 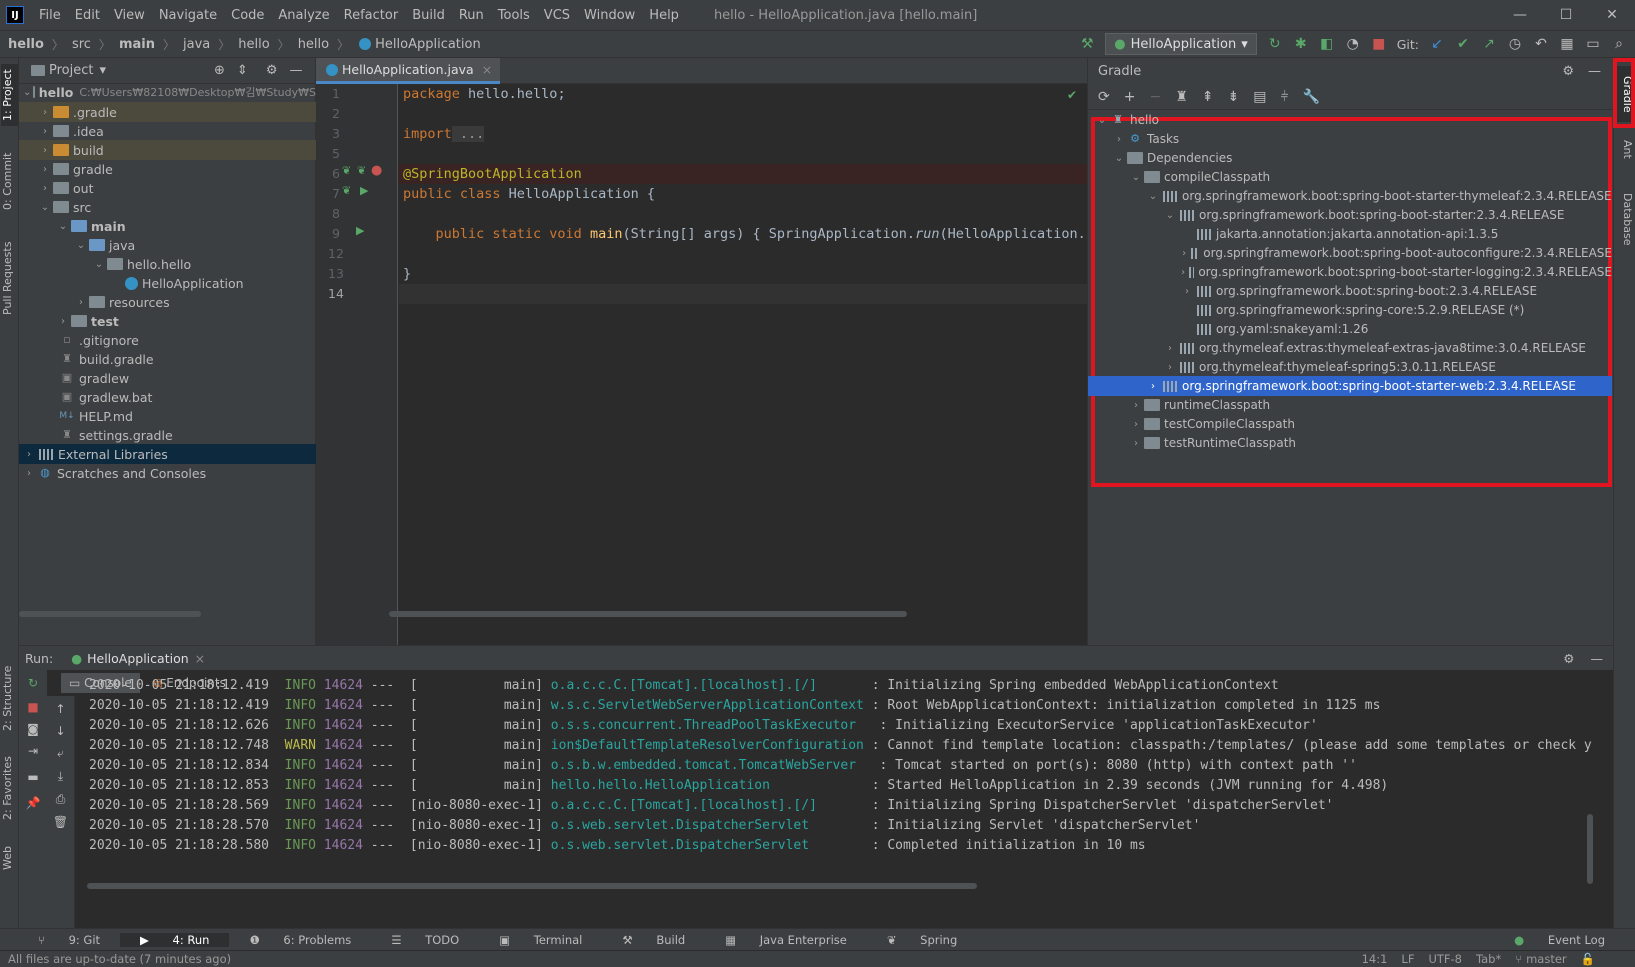 I want to click on caret-position: 14:1, so click(x=1375, y=959).